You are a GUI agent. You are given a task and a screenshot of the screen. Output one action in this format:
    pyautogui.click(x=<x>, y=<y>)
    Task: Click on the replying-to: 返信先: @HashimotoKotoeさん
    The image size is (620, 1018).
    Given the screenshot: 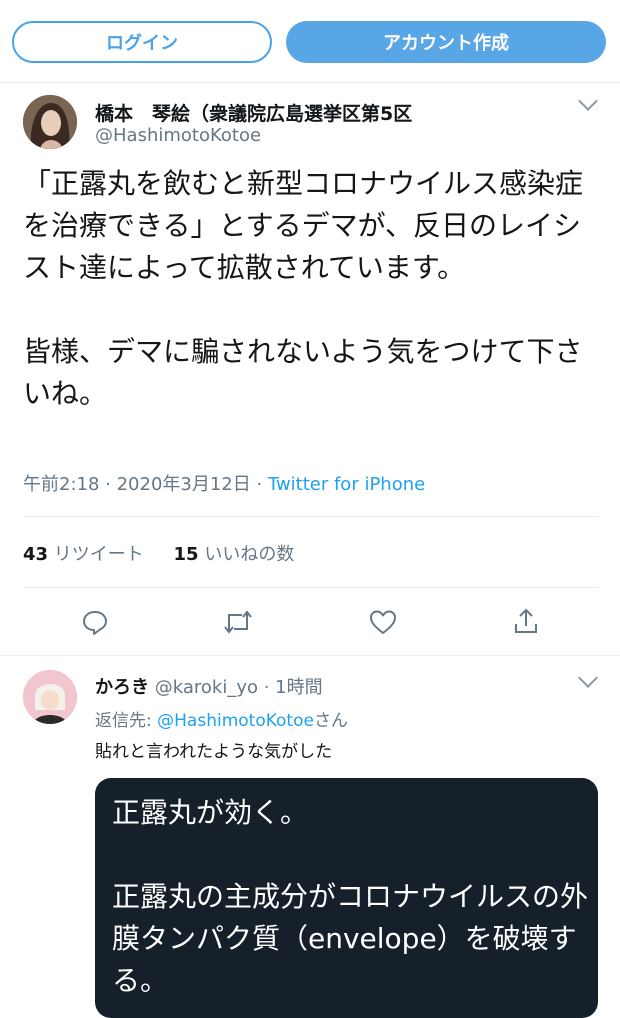 What is the action you would take?
    pyautogui.click(x=221, y=718)
    